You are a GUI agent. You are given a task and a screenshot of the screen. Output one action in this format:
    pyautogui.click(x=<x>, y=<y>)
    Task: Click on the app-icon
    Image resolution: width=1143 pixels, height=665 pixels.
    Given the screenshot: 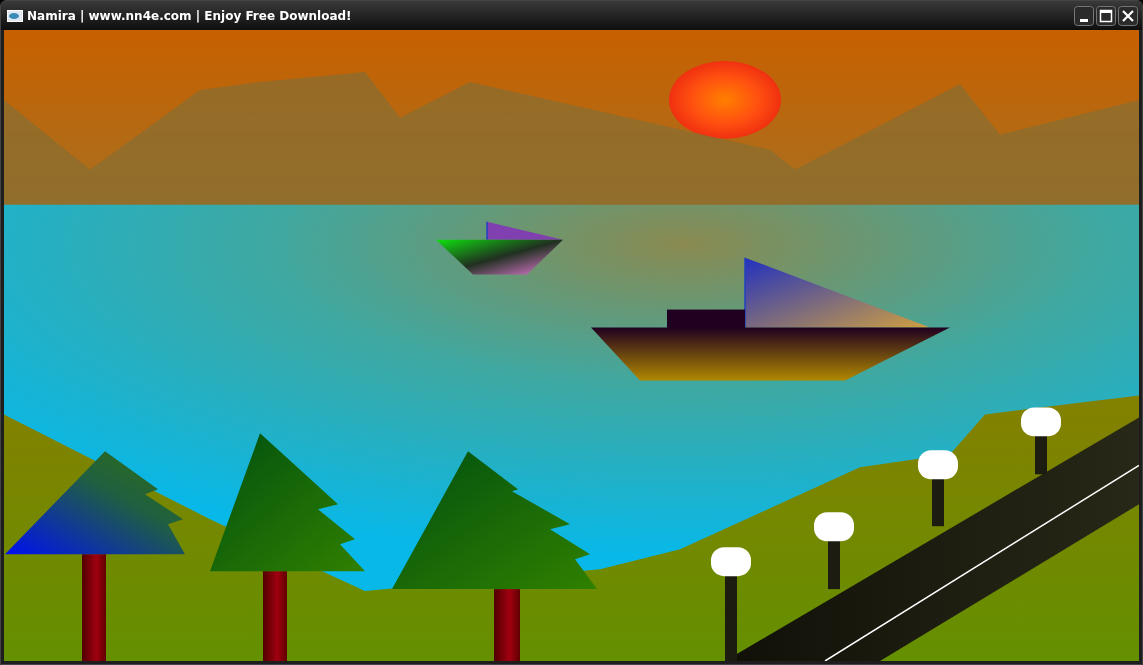 What is the action you would take?
    pyautogui.click(x=15, y=15)
    